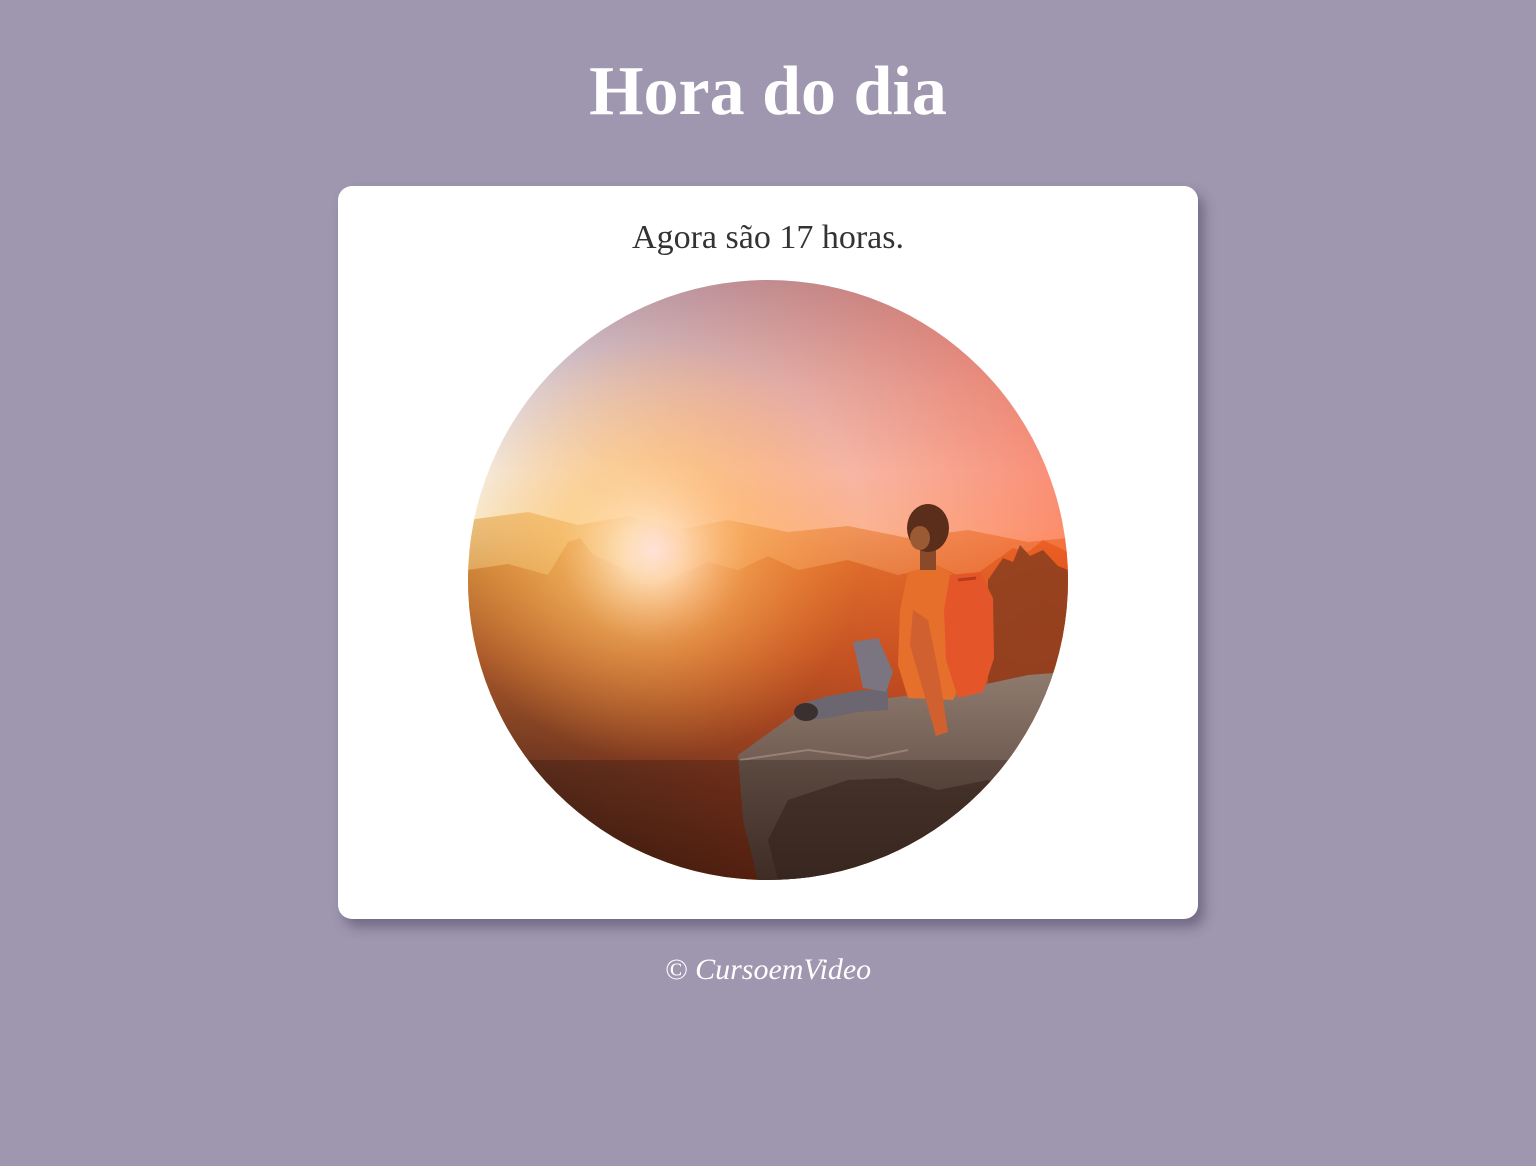  Describe the element at coordinates (768, 237) in the screenshot. I see `time-message: Agora são 17 horas.` at that location.